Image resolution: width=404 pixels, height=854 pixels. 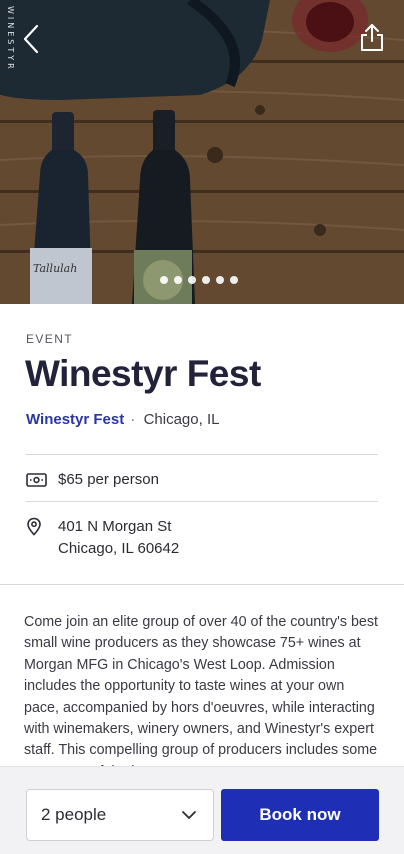 I want to click on address-row: 401 N Morgan St Chicago, IL 60642, so click(x=102, y=538).